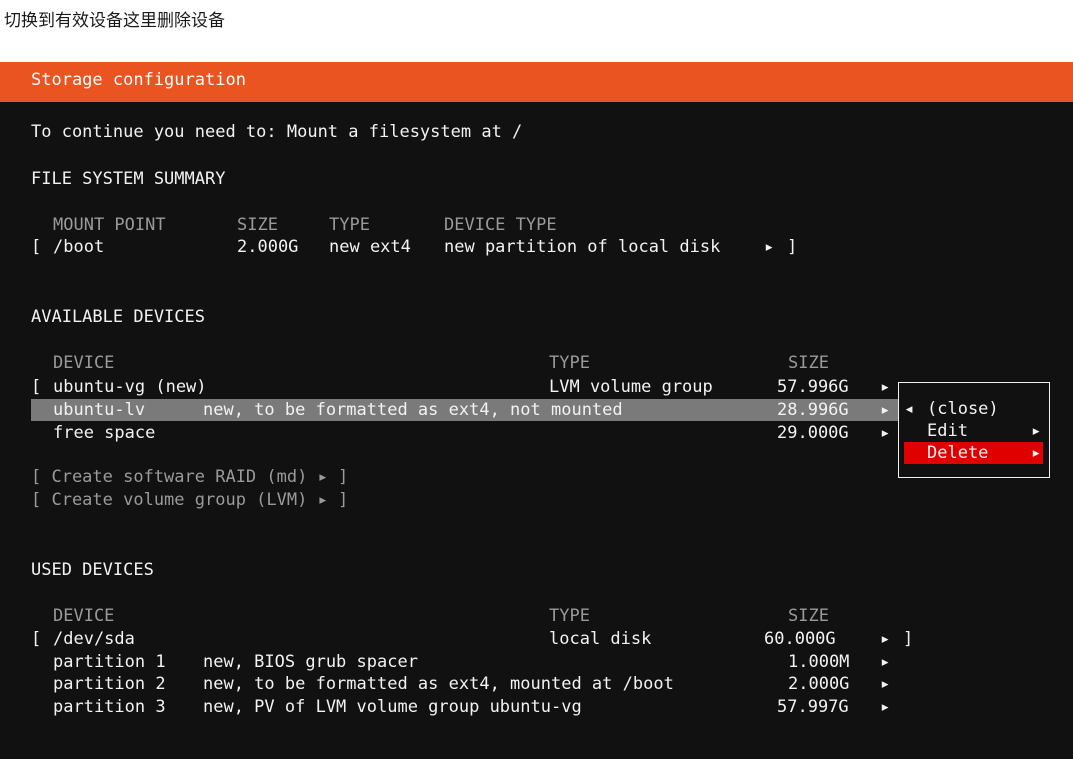 This screenshot has width=1073, height=759. Describe the element at coordinates (769, 247) in the screenshot. I see `fs-row-arrow-icon: ▸` at that location.